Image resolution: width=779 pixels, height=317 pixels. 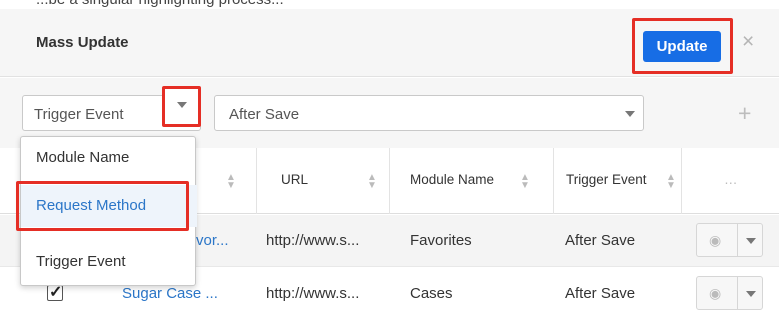 What do you see at coordinates (441, 240) in the screenshot?
I see `row-module: Favorites` at bounding box center [441, 240].